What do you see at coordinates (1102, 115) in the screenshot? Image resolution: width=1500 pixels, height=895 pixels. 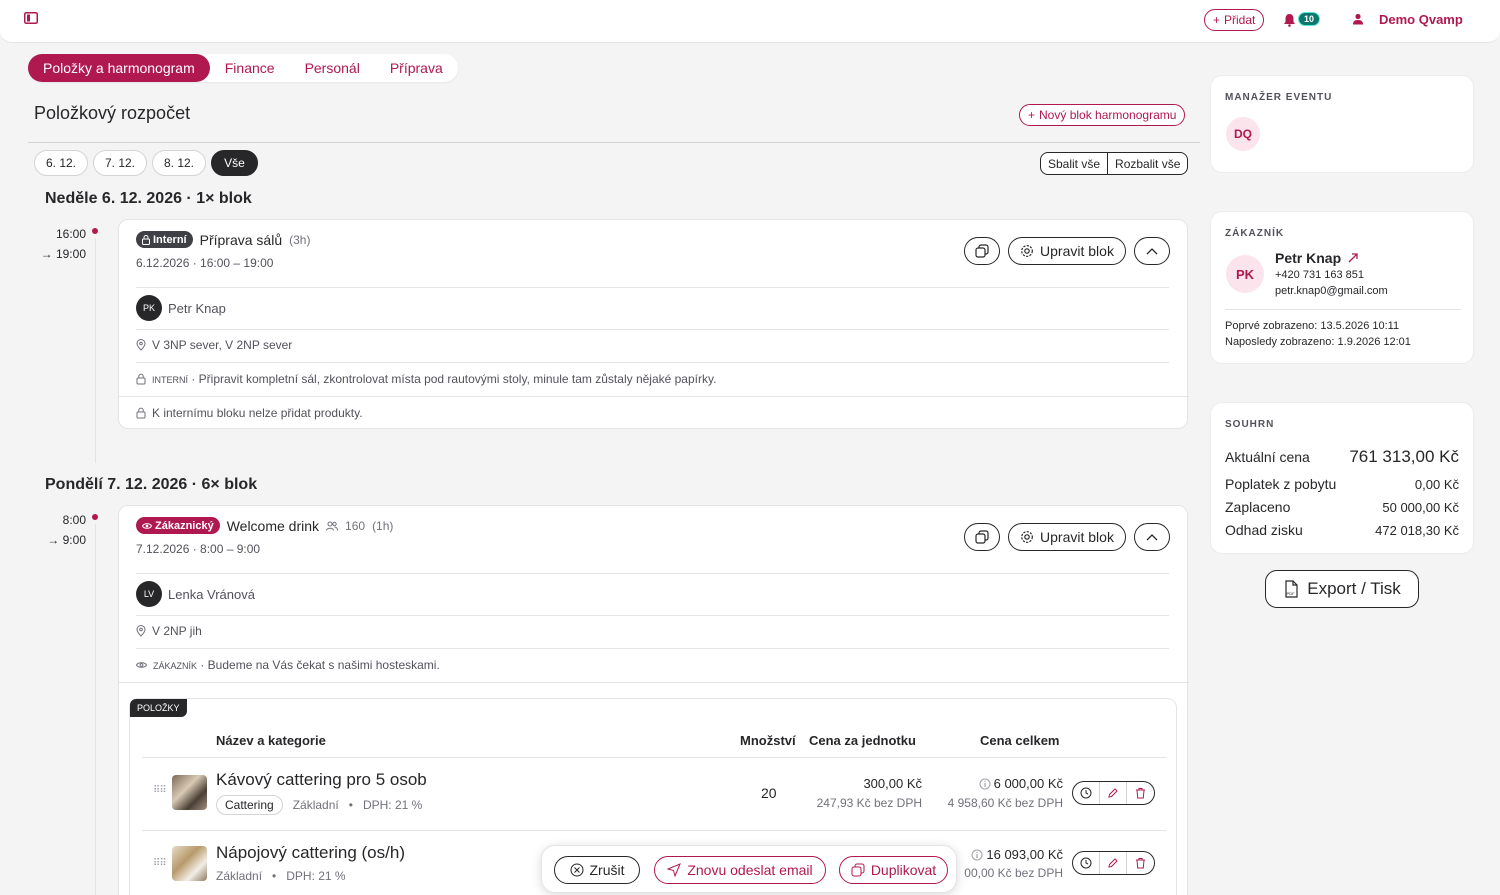 I see `new-schedule-block-button: + Nový blok harmonogramu` at bounding box center [1102, 115].